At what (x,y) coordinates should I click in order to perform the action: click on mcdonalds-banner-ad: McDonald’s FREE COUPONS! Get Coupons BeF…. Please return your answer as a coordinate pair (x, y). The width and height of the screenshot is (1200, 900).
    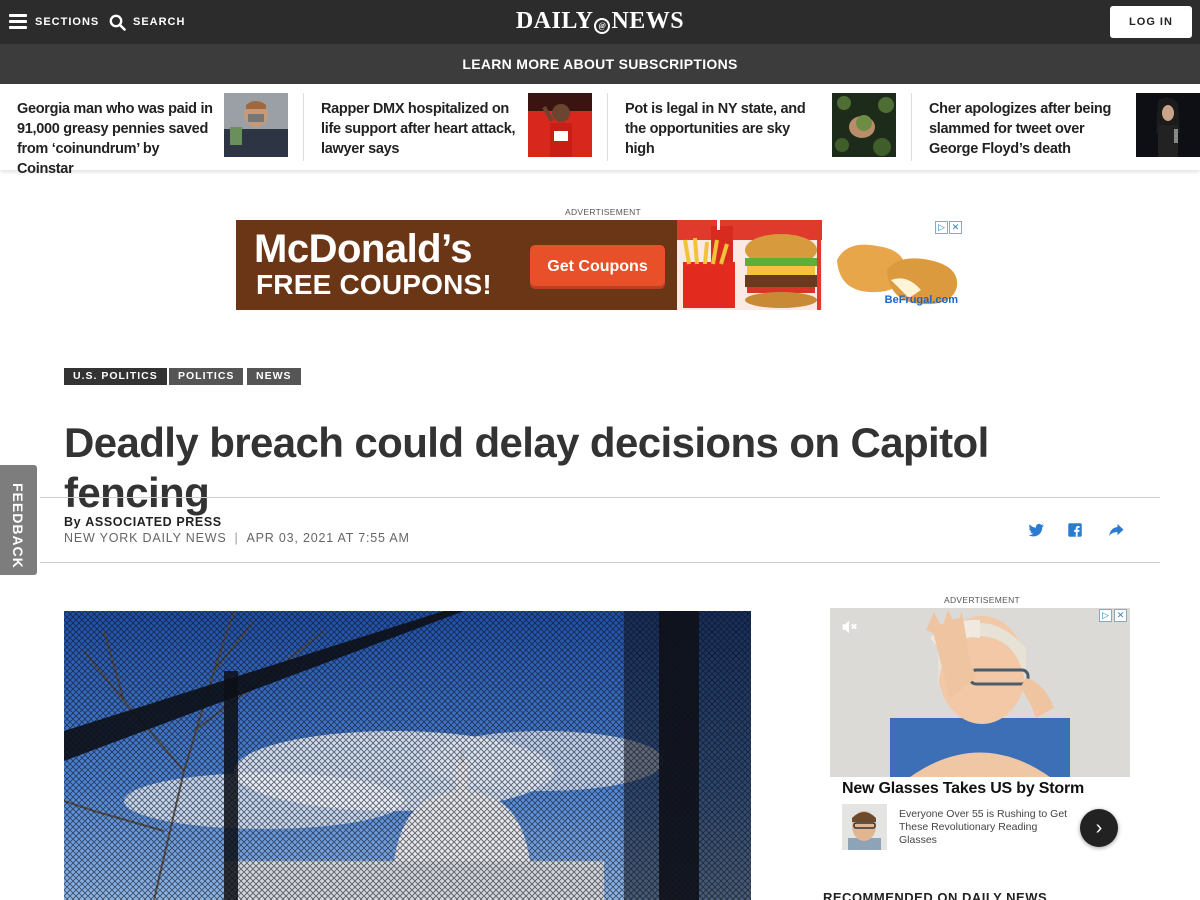
    Looking at the image, I should click on (600, 265).